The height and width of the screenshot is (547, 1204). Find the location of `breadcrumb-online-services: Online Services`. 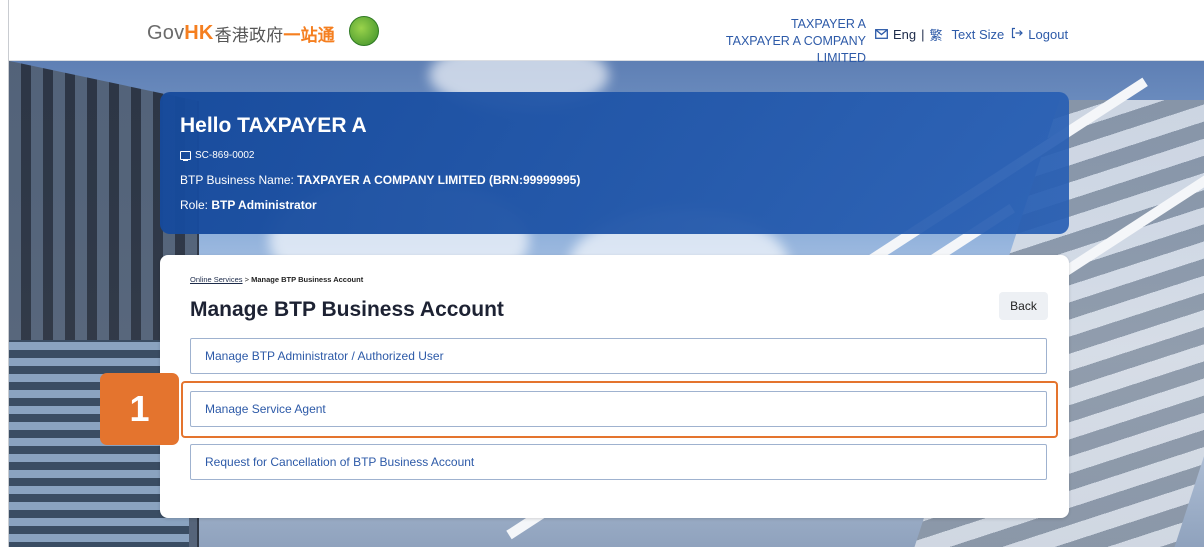

breadcrumb-online-services: Online Services is located at coordinates (216, 279).